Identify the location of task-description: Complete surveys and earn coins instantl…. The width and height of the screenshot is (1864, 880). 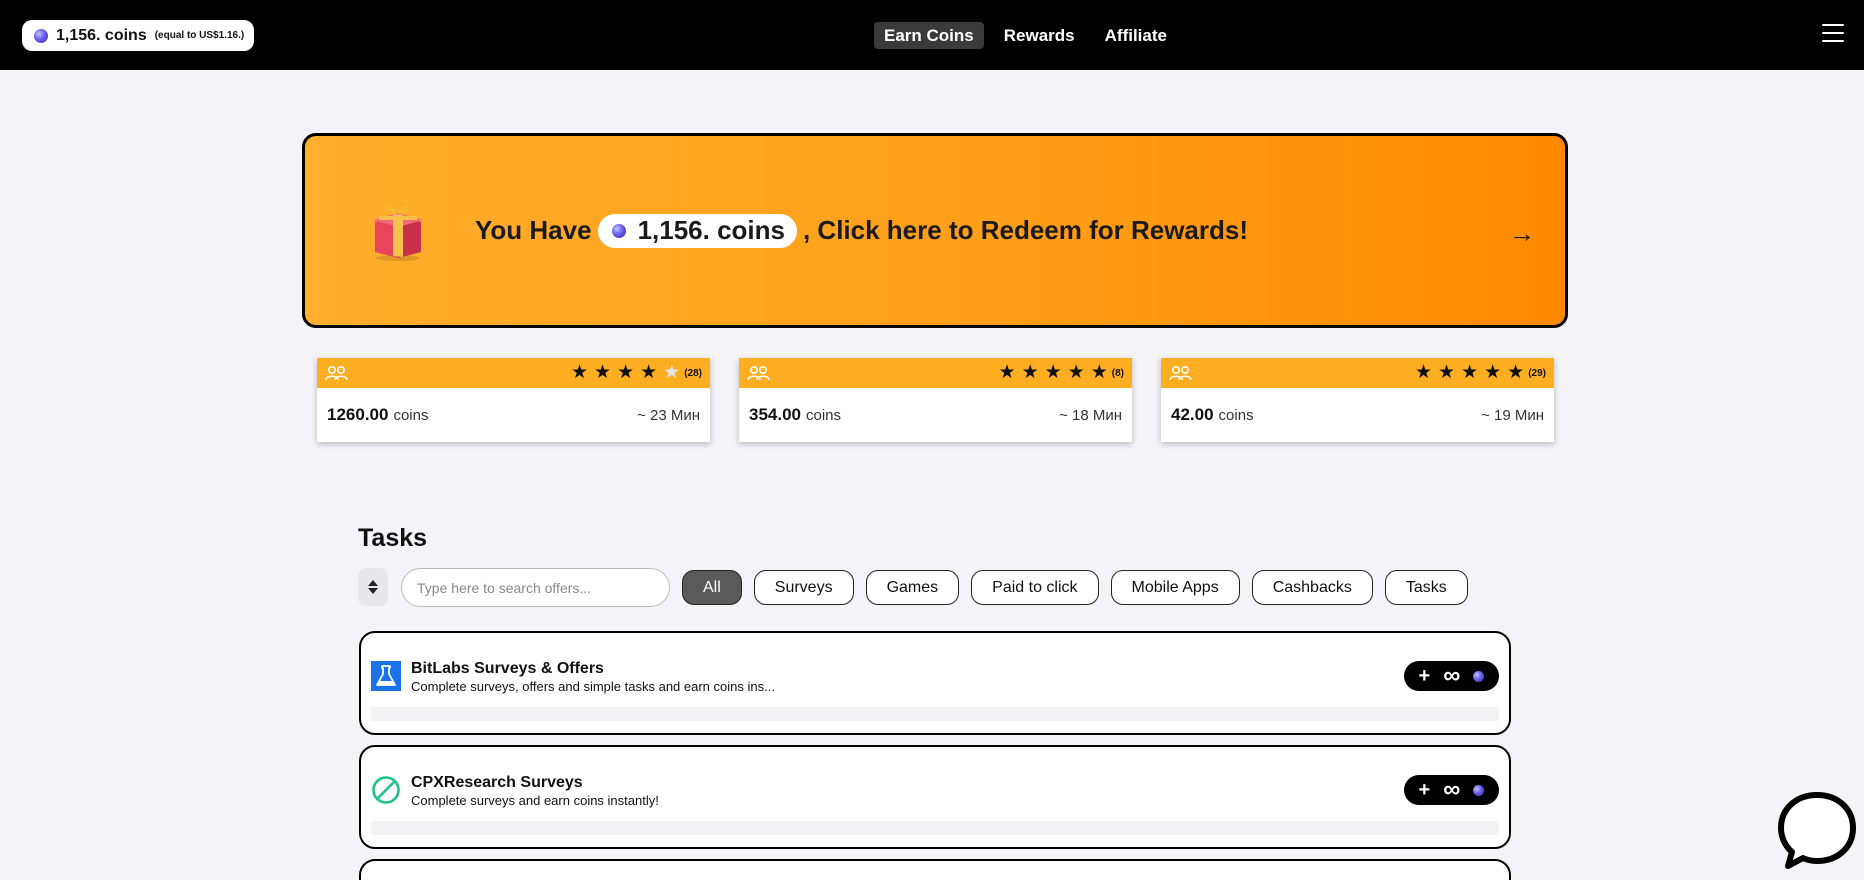
(535, 800).